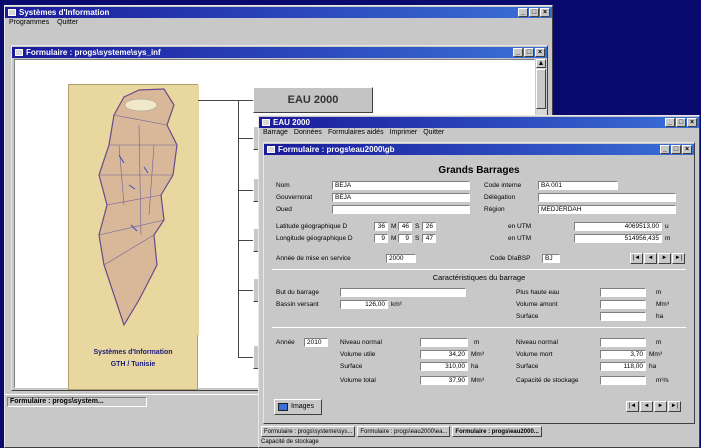  What do you see at coordinates (403, 292) in the screenshot?
I see `but-field` at bounding box center [403, 292].